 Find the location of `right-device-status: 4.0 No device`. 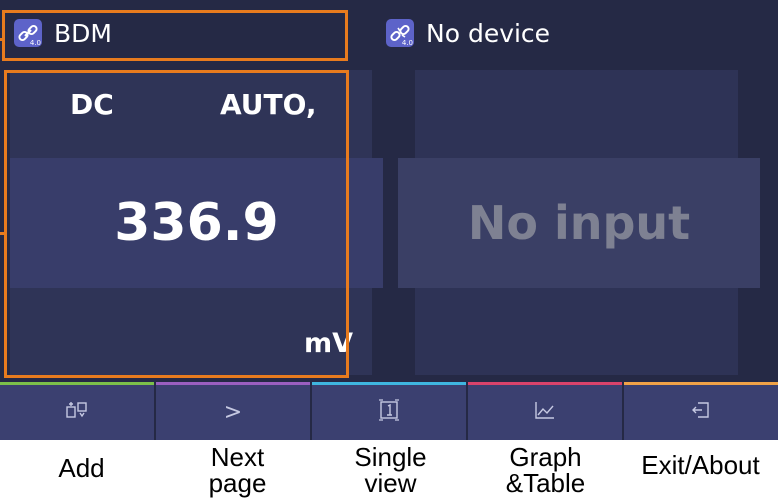

right-device-status: 4.0 No device is located at coordinates (468, 33).